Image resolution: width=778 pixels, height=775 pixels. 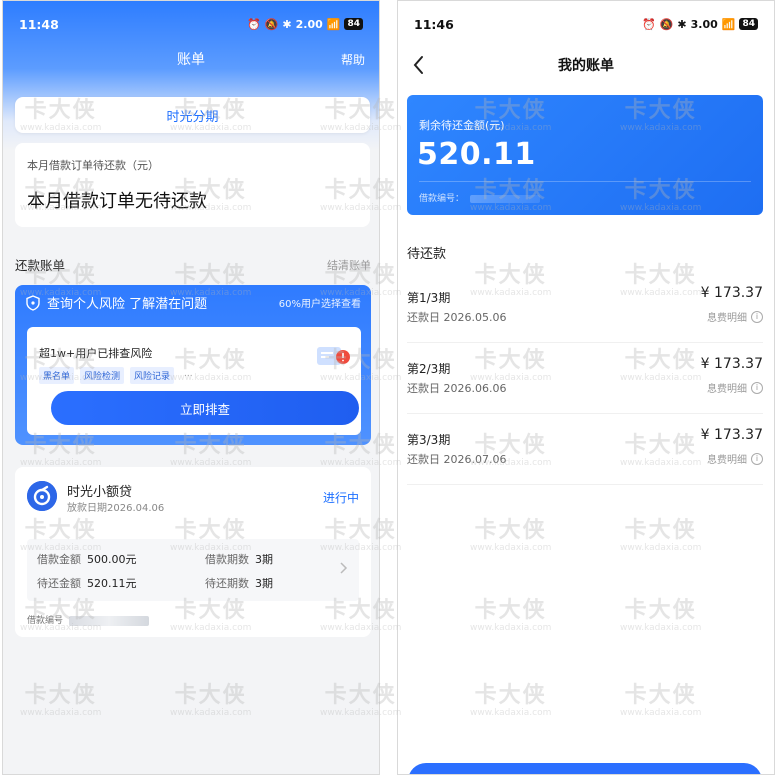 What do you see at coordinates (585, 312) in the screenshot?
I see `installment-row: 第1/3期 还款日 2026.05.06 ¥ 173.37 息费明细 i` at bounding box center [585, 312].